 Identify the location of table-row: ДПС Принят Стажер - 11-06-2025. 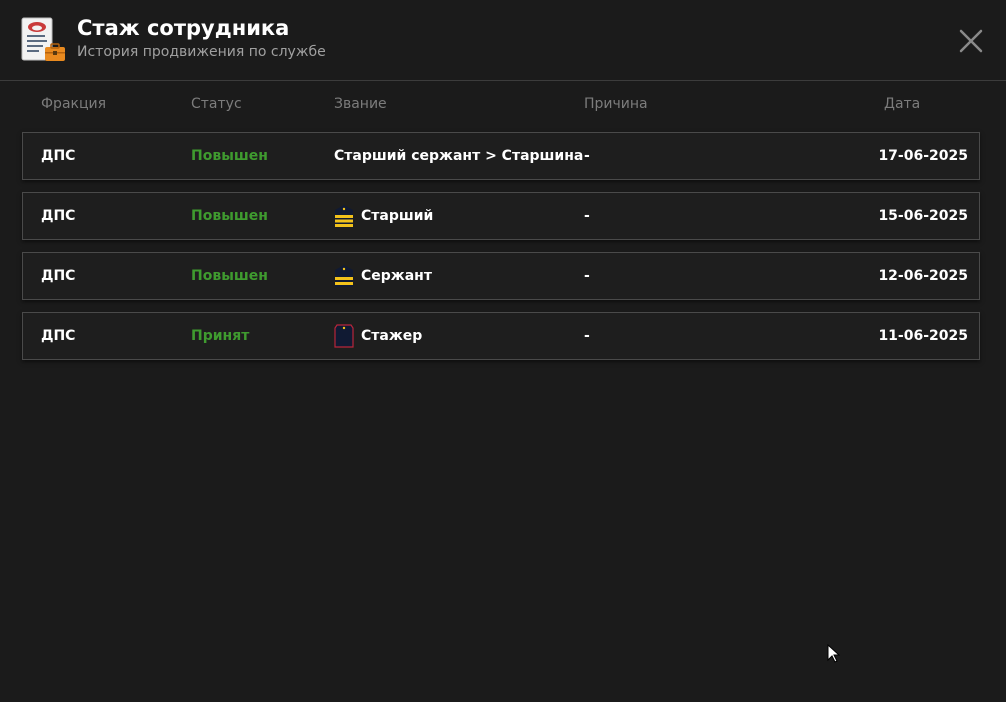
(501, 336).